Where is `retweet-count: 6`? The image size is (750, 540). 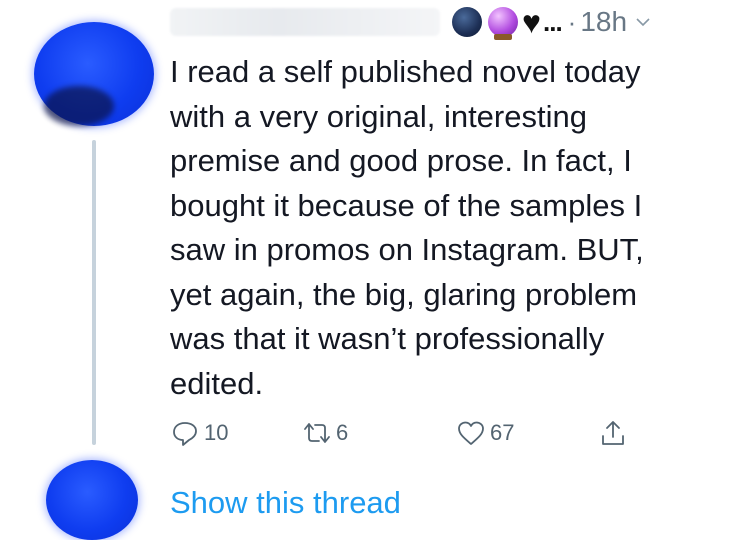 retweet-count: 6 is located at coordinates (342, 432).